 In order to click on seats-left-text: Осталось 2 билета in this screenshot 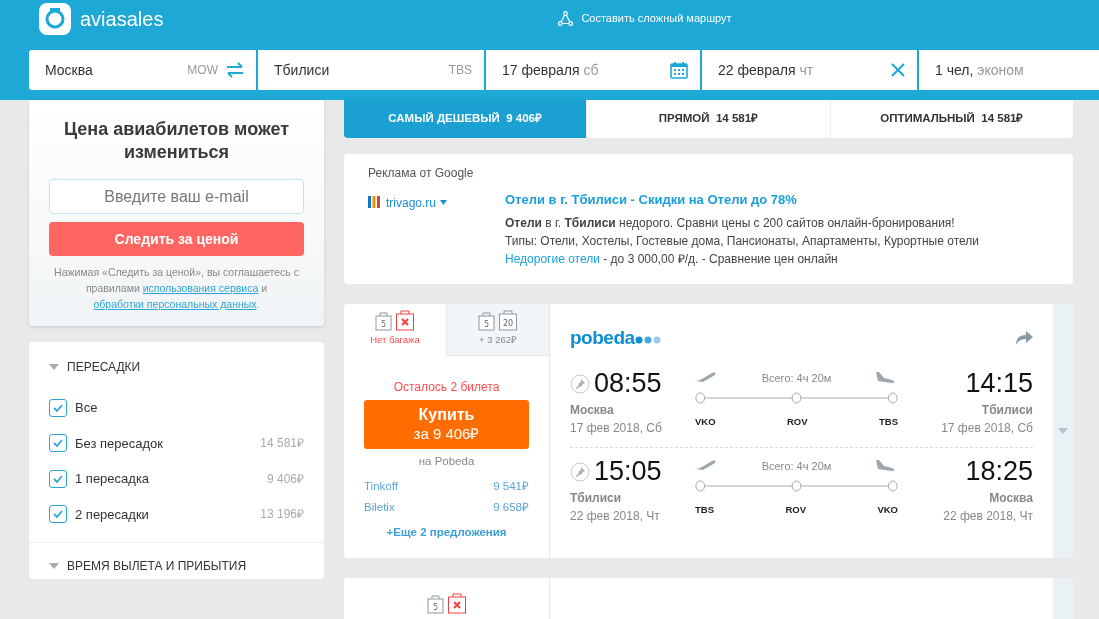, I will do `click(446, 387)`.